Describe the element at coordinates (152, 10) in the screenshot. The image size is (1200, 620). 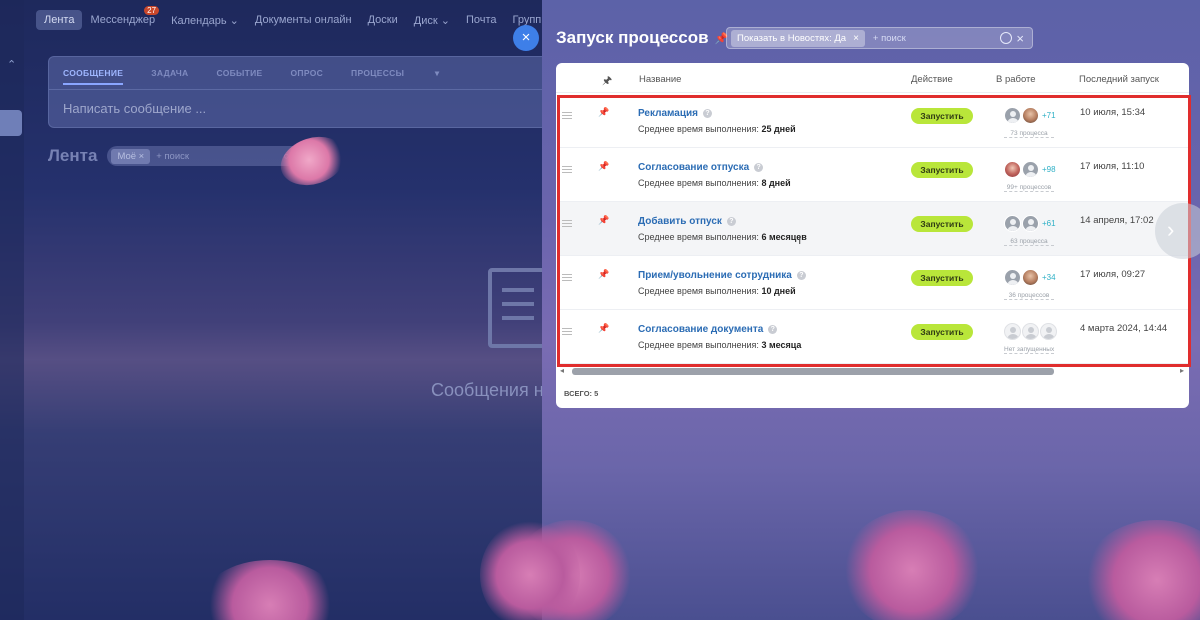
I see `notification-badge: 27` at that location.